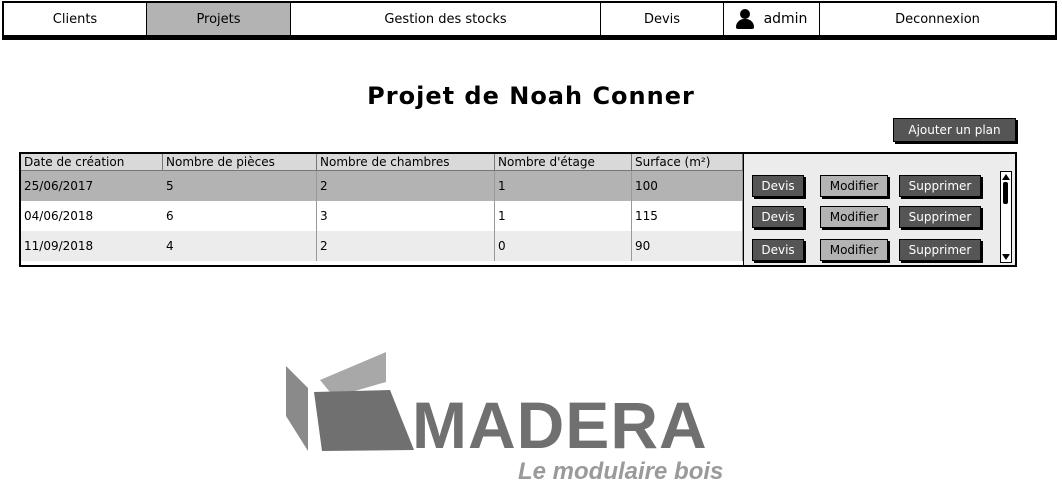 This screenshot has width=1062, height=502. I want to click on logo-mark-icon, so click(350, 401).